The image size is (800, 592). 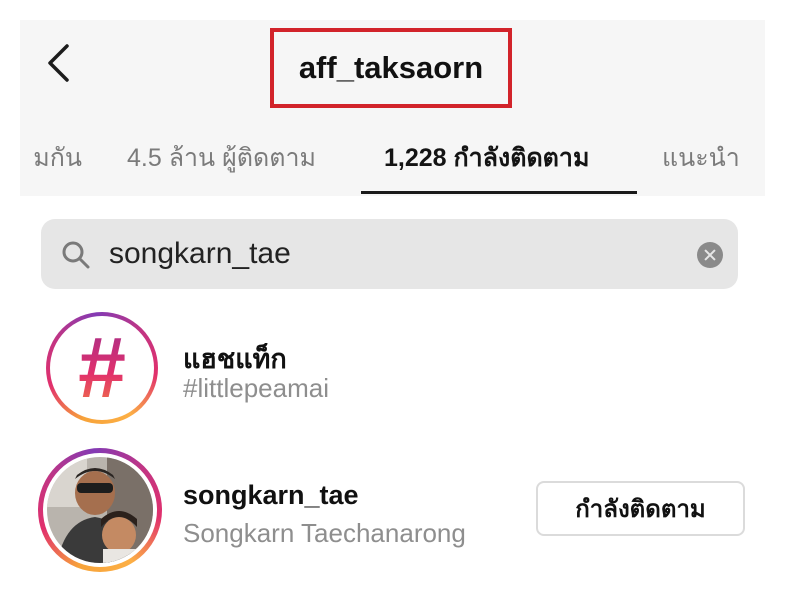 I want to click on profile-username: aff_taksaorn, so click(x=391, y=67).